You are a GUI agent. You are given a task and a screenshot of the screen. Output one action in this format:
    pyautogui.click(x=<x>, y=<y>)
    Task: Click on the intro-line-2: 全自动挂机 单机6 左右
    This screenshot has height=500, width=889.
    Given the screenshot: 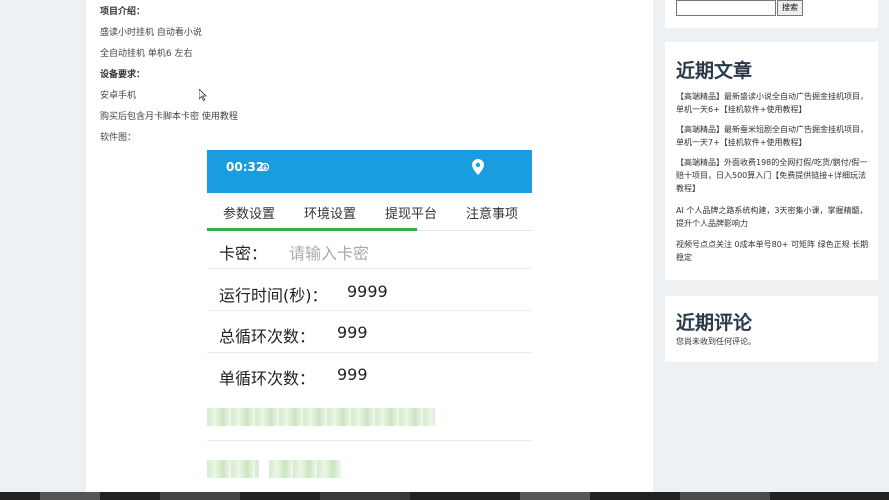 What is the action you would take?
    pyautogui.click(x=146, y=54)
    